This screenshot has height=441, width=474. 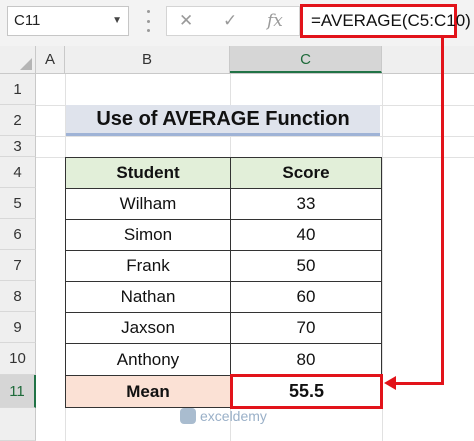 I want to click on row-header-3: 3, so click(x=18, y=146).